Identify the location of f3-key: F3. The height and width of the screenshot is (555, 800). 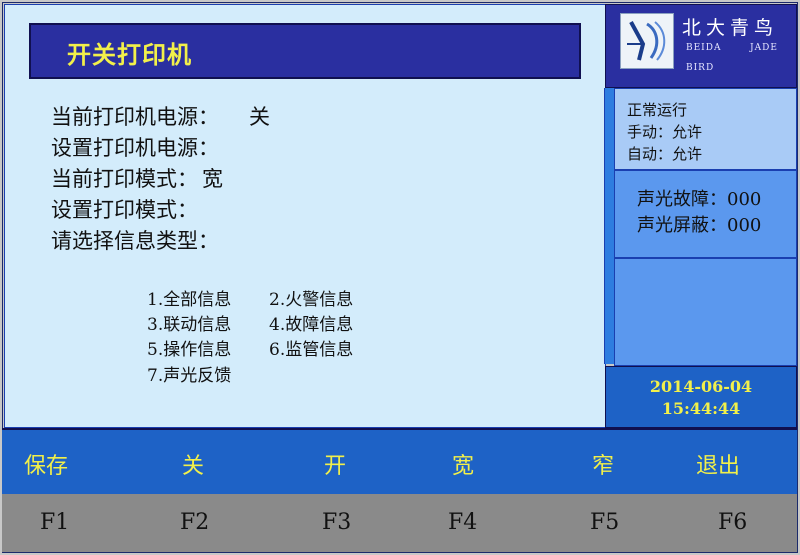
(336, 522).